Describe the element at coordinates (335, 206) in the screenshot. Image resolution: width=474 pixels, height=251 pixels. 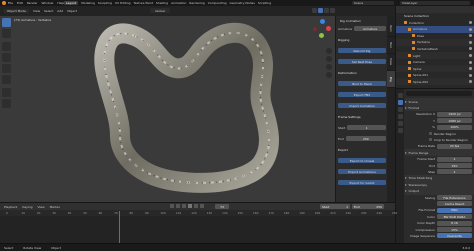
I see `start-frame-field: Start 1` at that location.